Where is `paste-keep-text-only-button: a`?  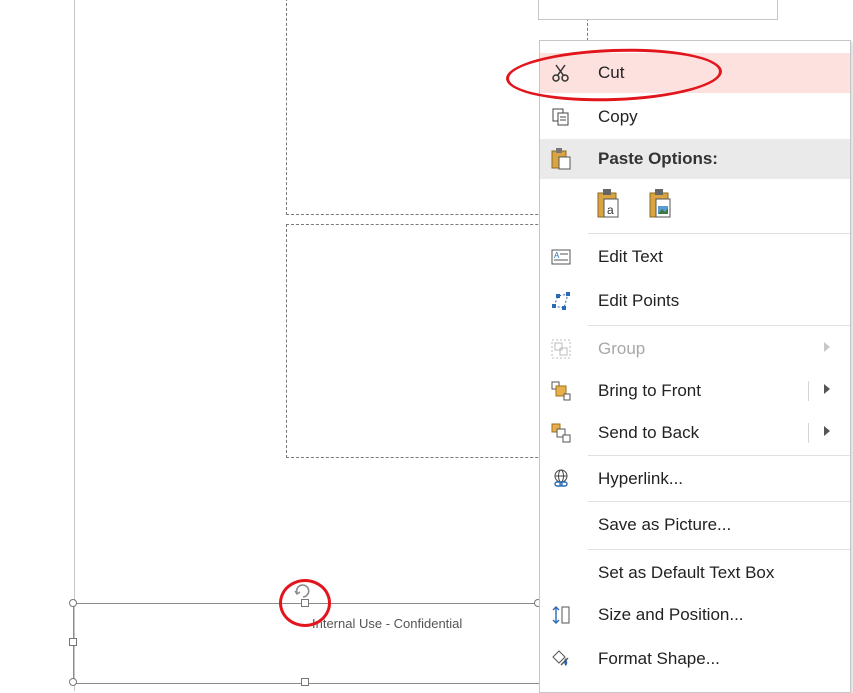 paste-keep-text-only-button: a is located at coordinates (609, 204).